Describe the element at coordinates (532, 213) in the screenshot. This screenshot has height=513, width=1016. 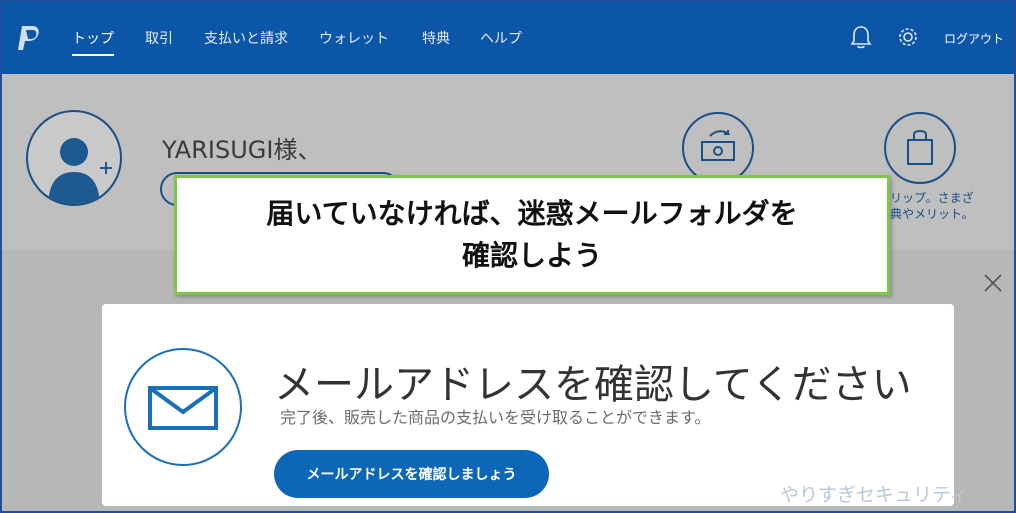
I see `callout-line-1: 届いていなければ、迷惑メールフォルダを` at that location.